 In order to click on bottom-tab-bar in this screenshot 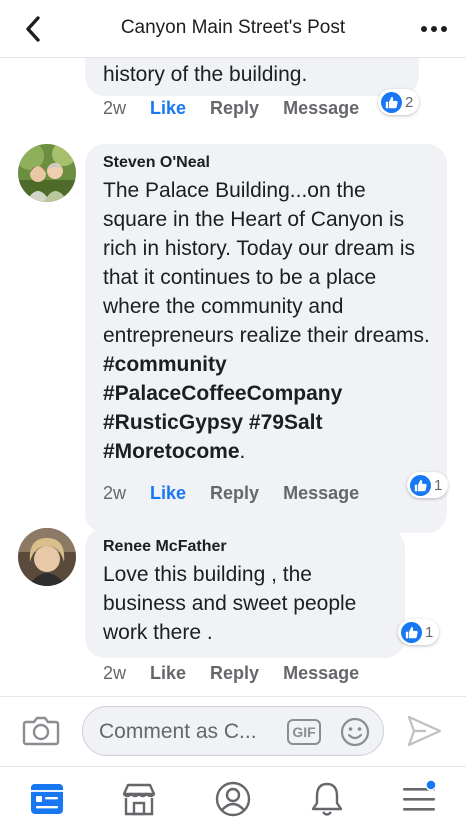, I will do `click(233, 797)`.